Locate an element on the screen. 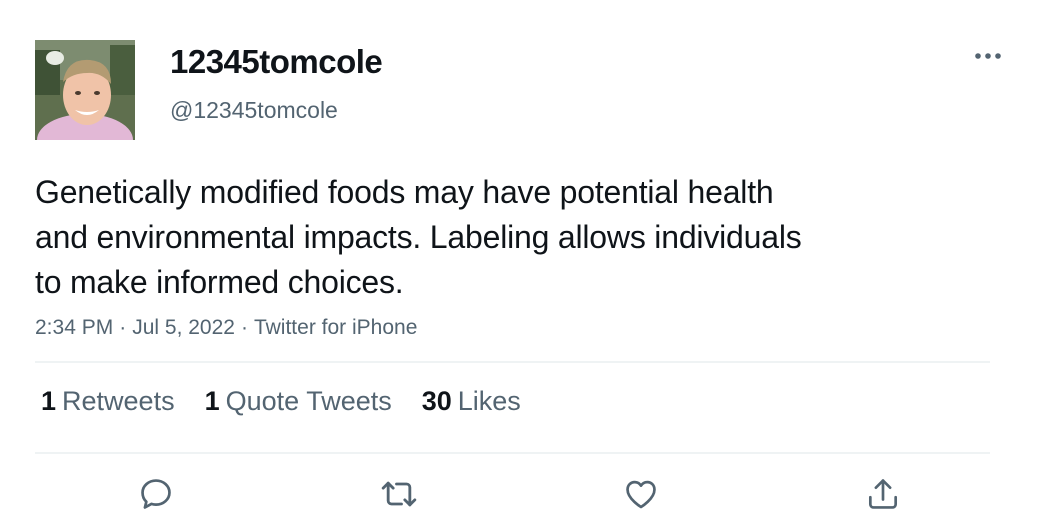 The height and width of the screenshot is (525, 1050). more-options-icon is located at coordinates (988, 56).